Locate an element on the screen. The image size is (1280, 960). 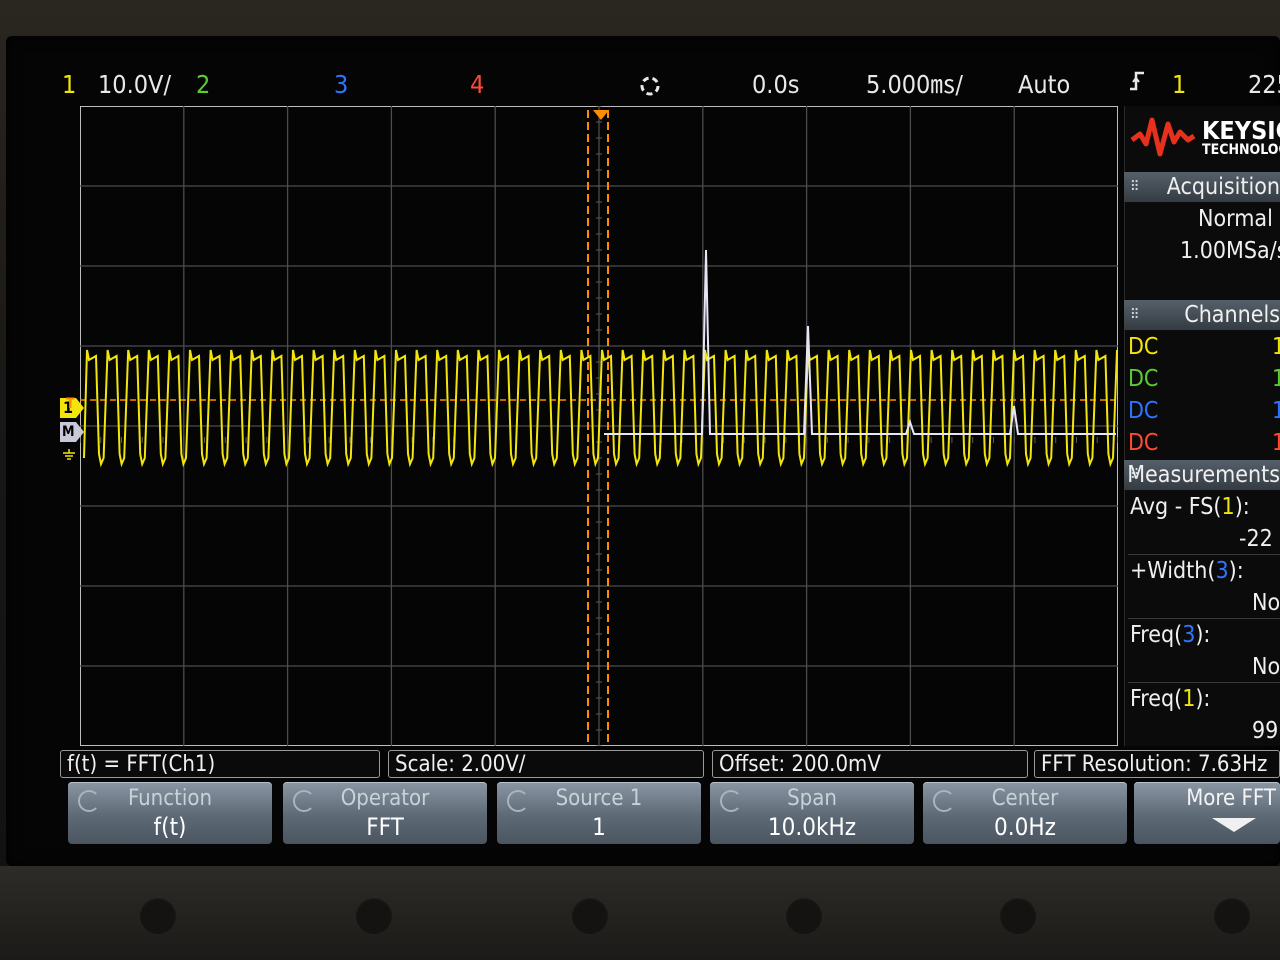
channel-3-value: 1 is located at coordinates (1276, 411).